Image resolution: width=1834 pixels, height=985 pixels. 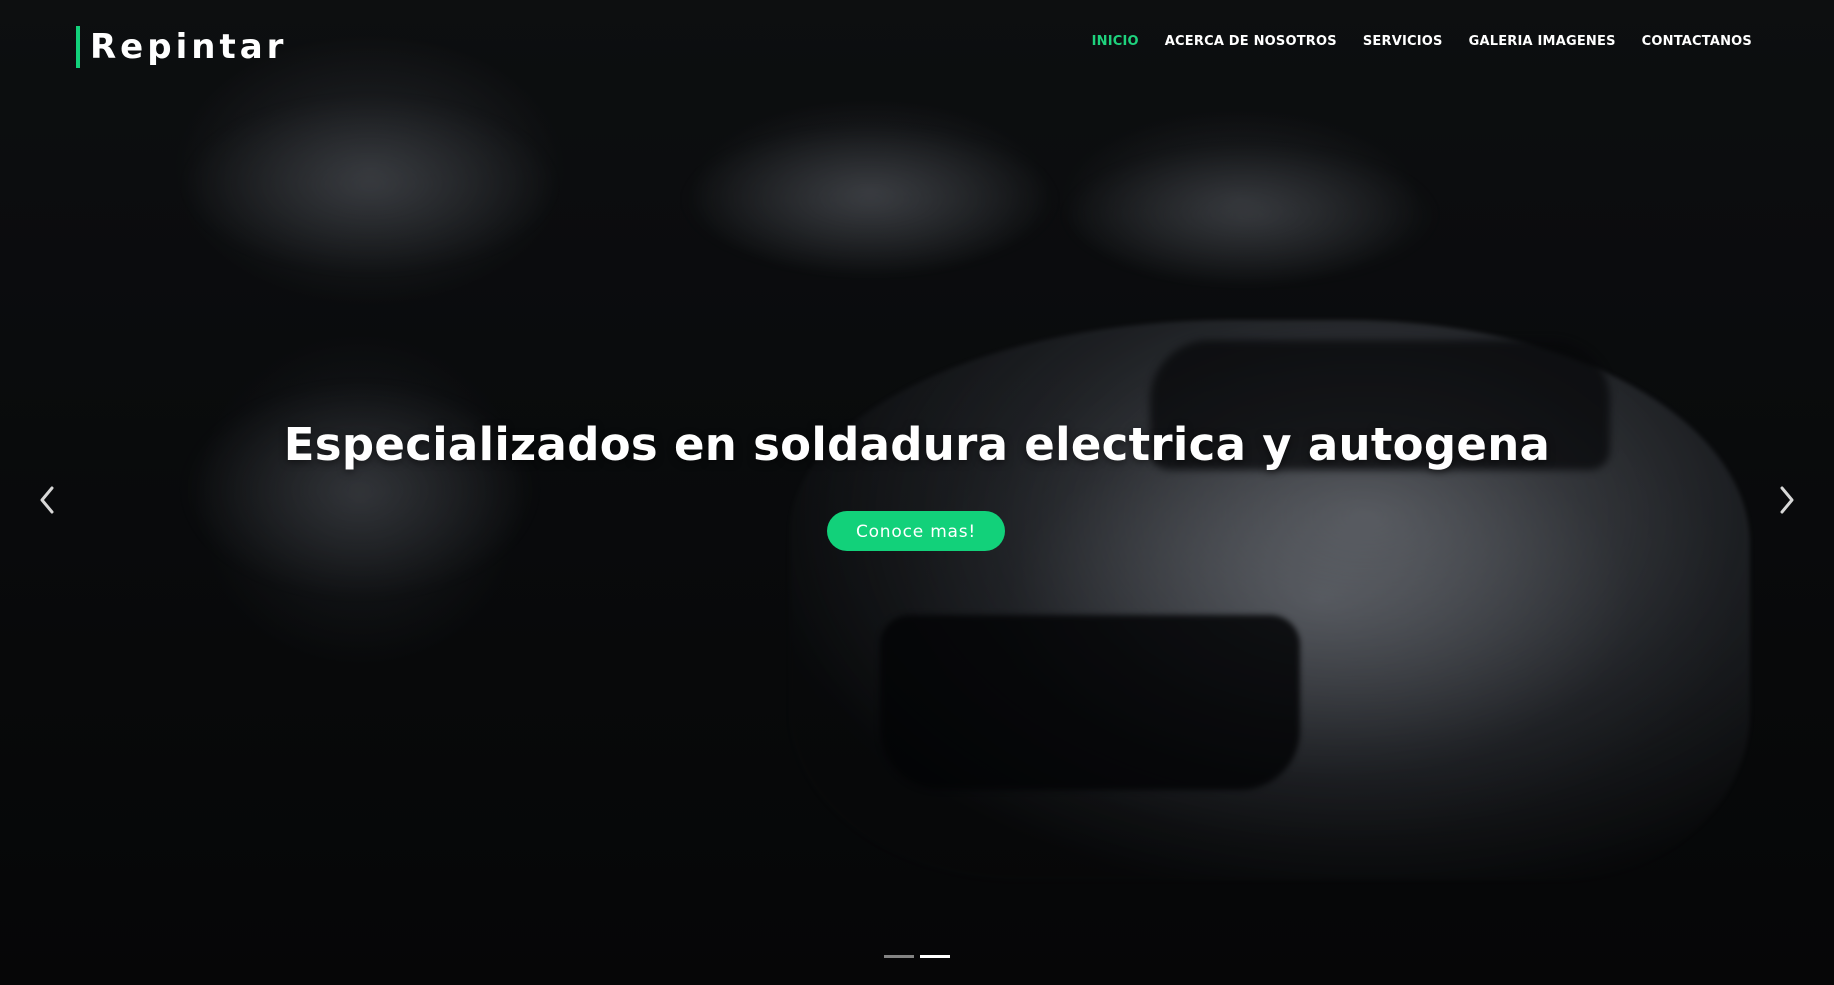 I want to click on brand-accent-bar, so click(x=78, y=47).